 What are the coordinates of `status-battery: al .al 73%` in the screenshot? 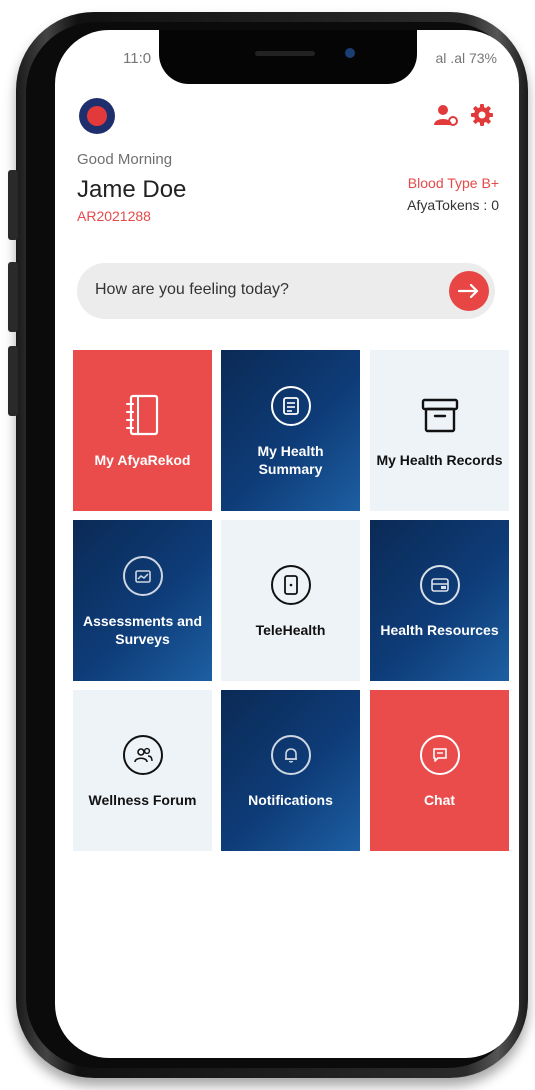 It's located at (466, 58).